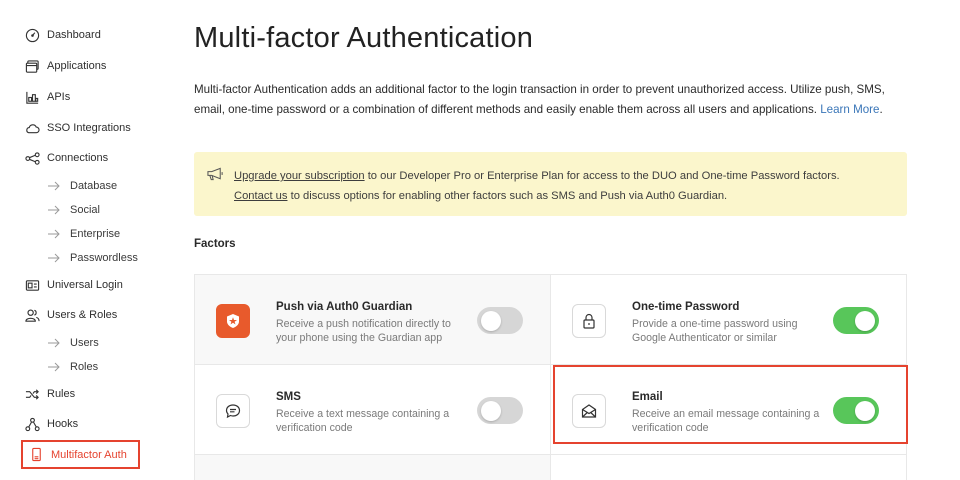 This screenshot has height=480, width=960. Describe the element at coordinates (589, 321) in the screenshot. I see `lock-icon` at that location.